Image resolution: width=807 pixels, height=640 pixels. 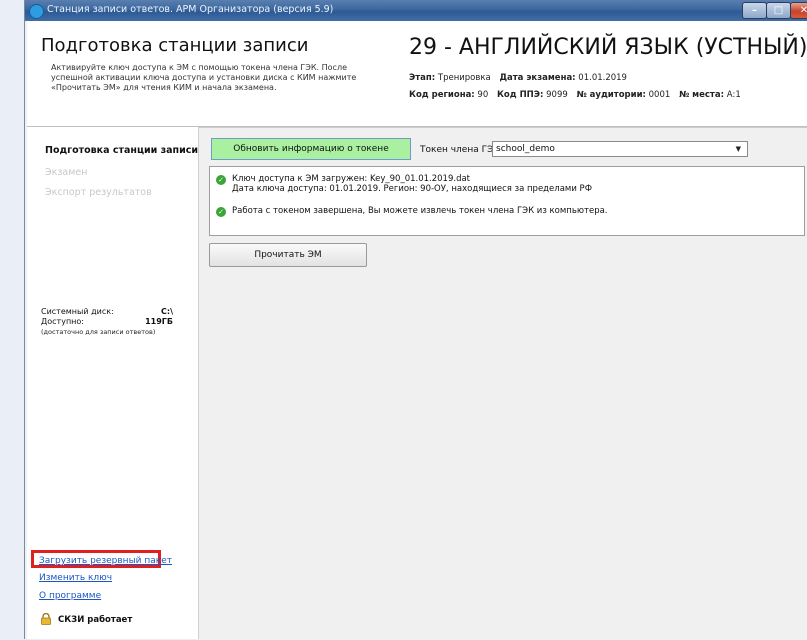 I want to click on token-label: Токен члена ГЭК, so click(x=460, y=150).